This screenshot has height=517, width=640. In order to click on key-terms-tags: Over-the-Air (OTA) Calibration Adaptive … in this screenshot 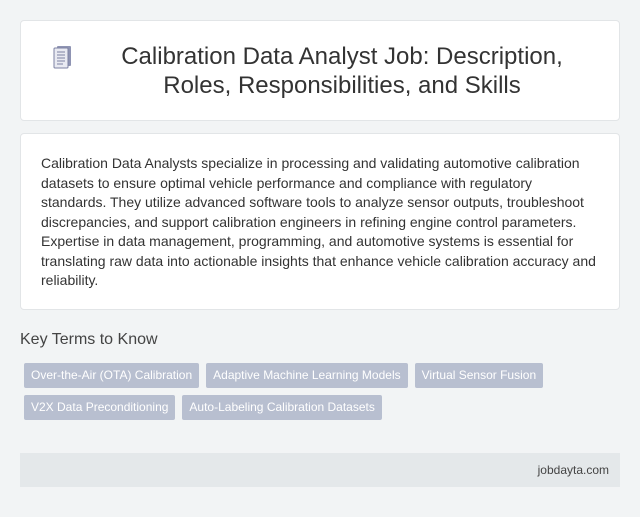, I will do `click(314, 395)`.